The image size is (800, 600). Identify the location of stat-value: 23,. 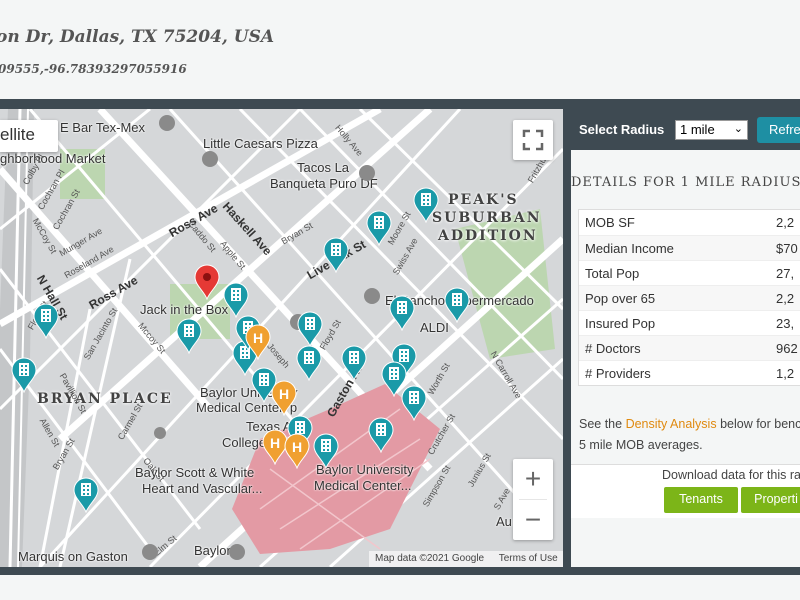
(785, 323).